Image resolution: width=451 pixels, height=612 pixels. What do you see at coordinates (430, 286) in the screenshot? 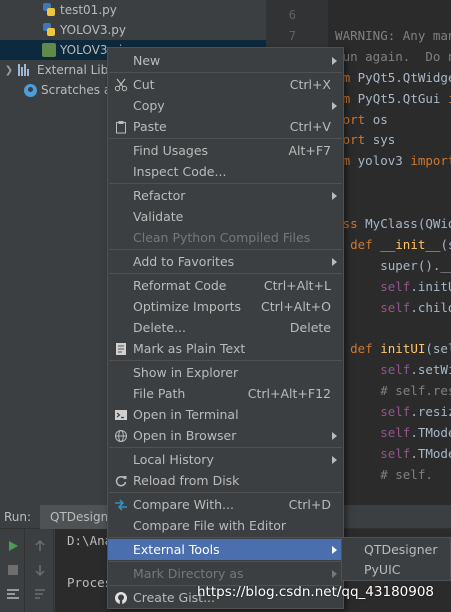
I see `code-token: .initUI()` at bounding box center [430, 286].